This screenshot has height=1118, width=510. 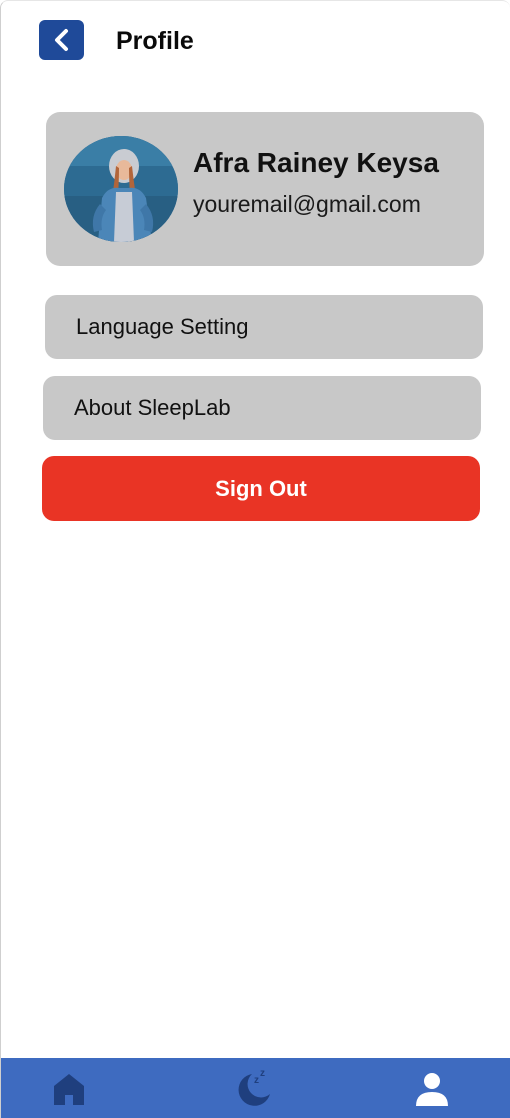 I want to click on bottom-navigation: z z, so click(x=255, y=1088).